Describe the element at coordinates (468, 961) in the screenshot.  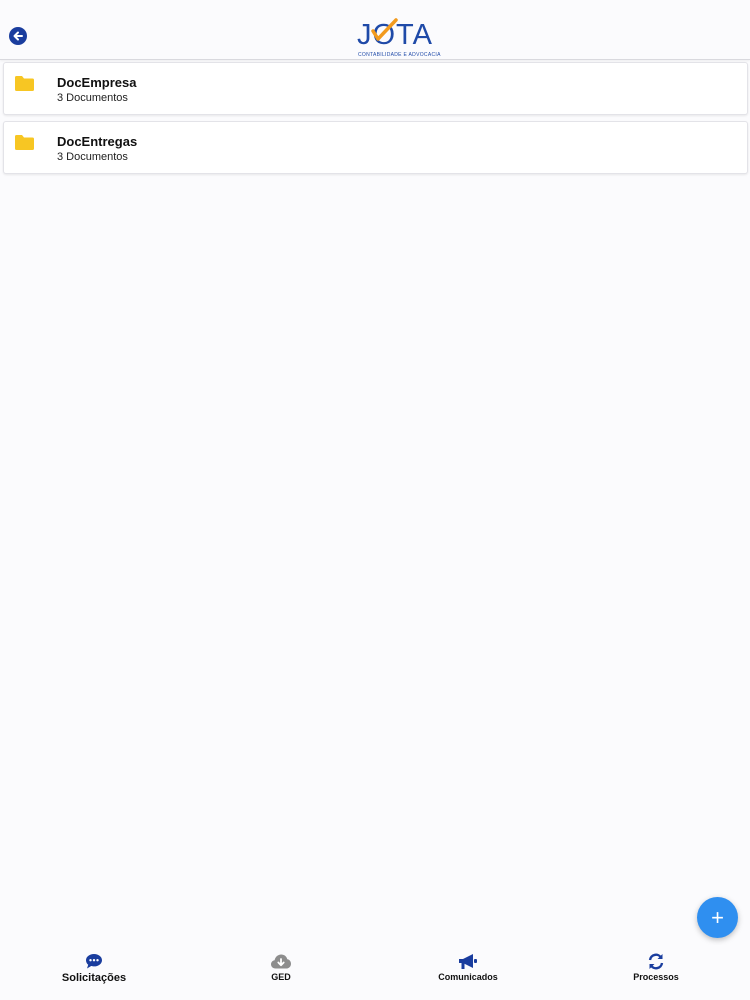
I see `megaphone-icon` at that location.